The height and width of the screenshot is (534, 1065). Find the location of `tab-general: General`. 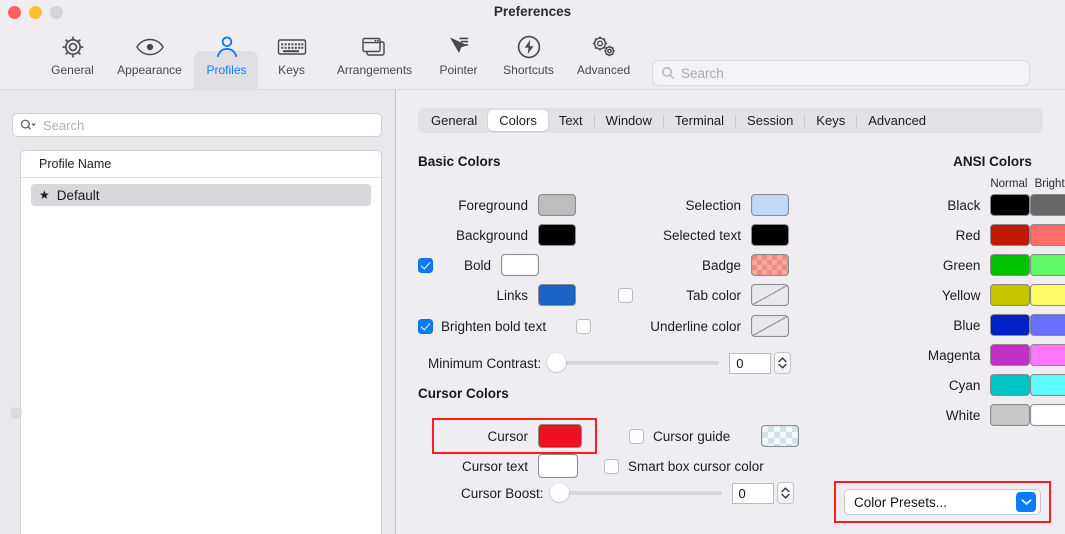

tab-general: General is located at coordinates (454, 120).